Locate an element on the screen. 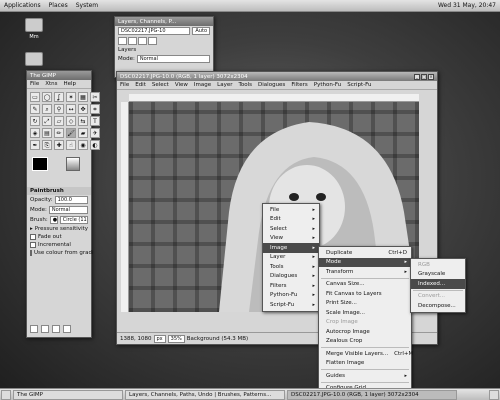 This screenshot has height=400, width=500. foreground-color-swatch is located at coordinates (40, 164).